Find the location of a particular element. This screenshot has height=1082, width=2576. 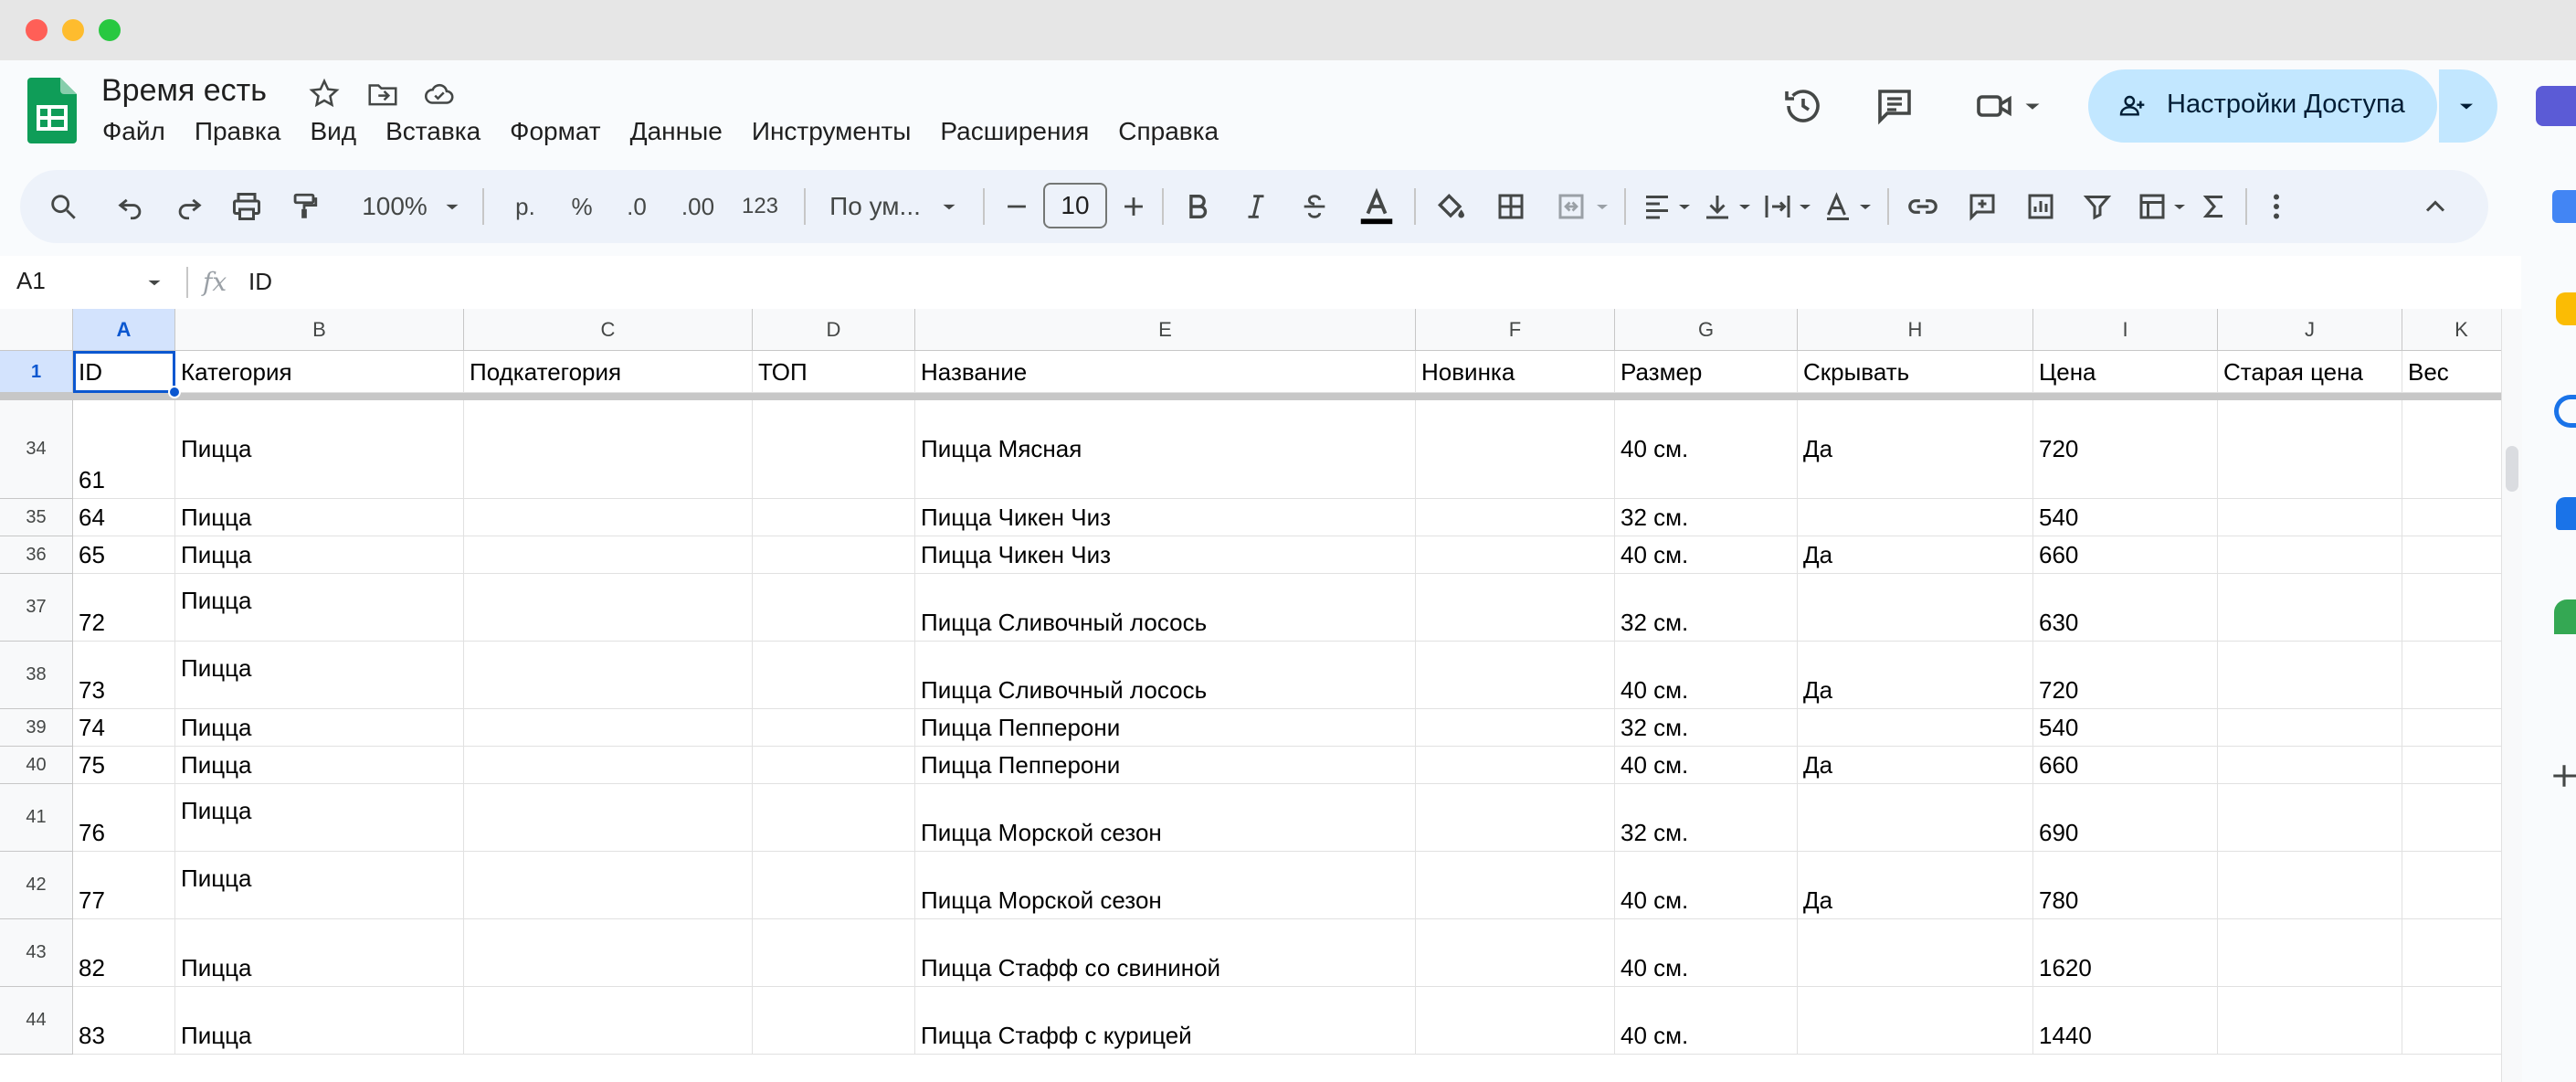

cell-price: 780 is located at coordinates (2125, 885).